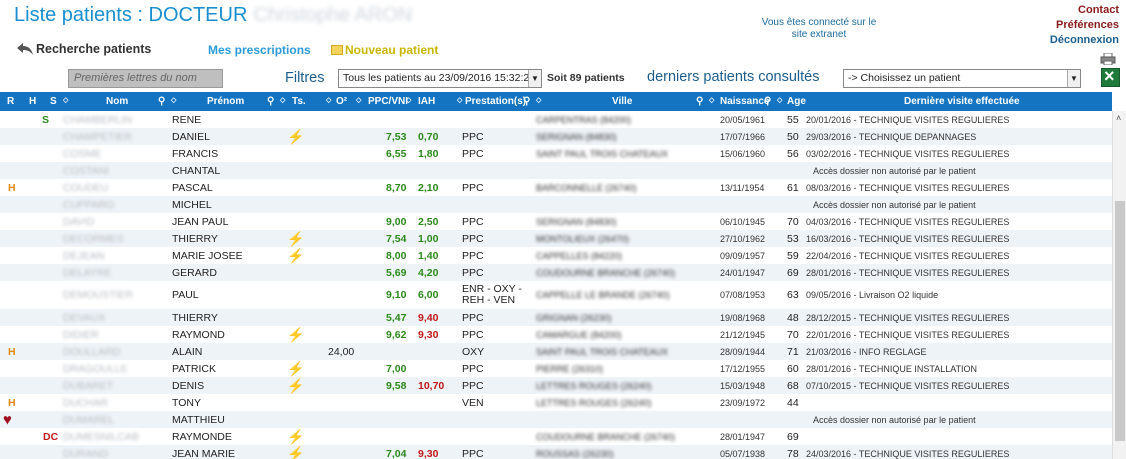 The width and height of the screenshot is (1126, 459). I want to click on col-ville: Ville, so click(622, 101).